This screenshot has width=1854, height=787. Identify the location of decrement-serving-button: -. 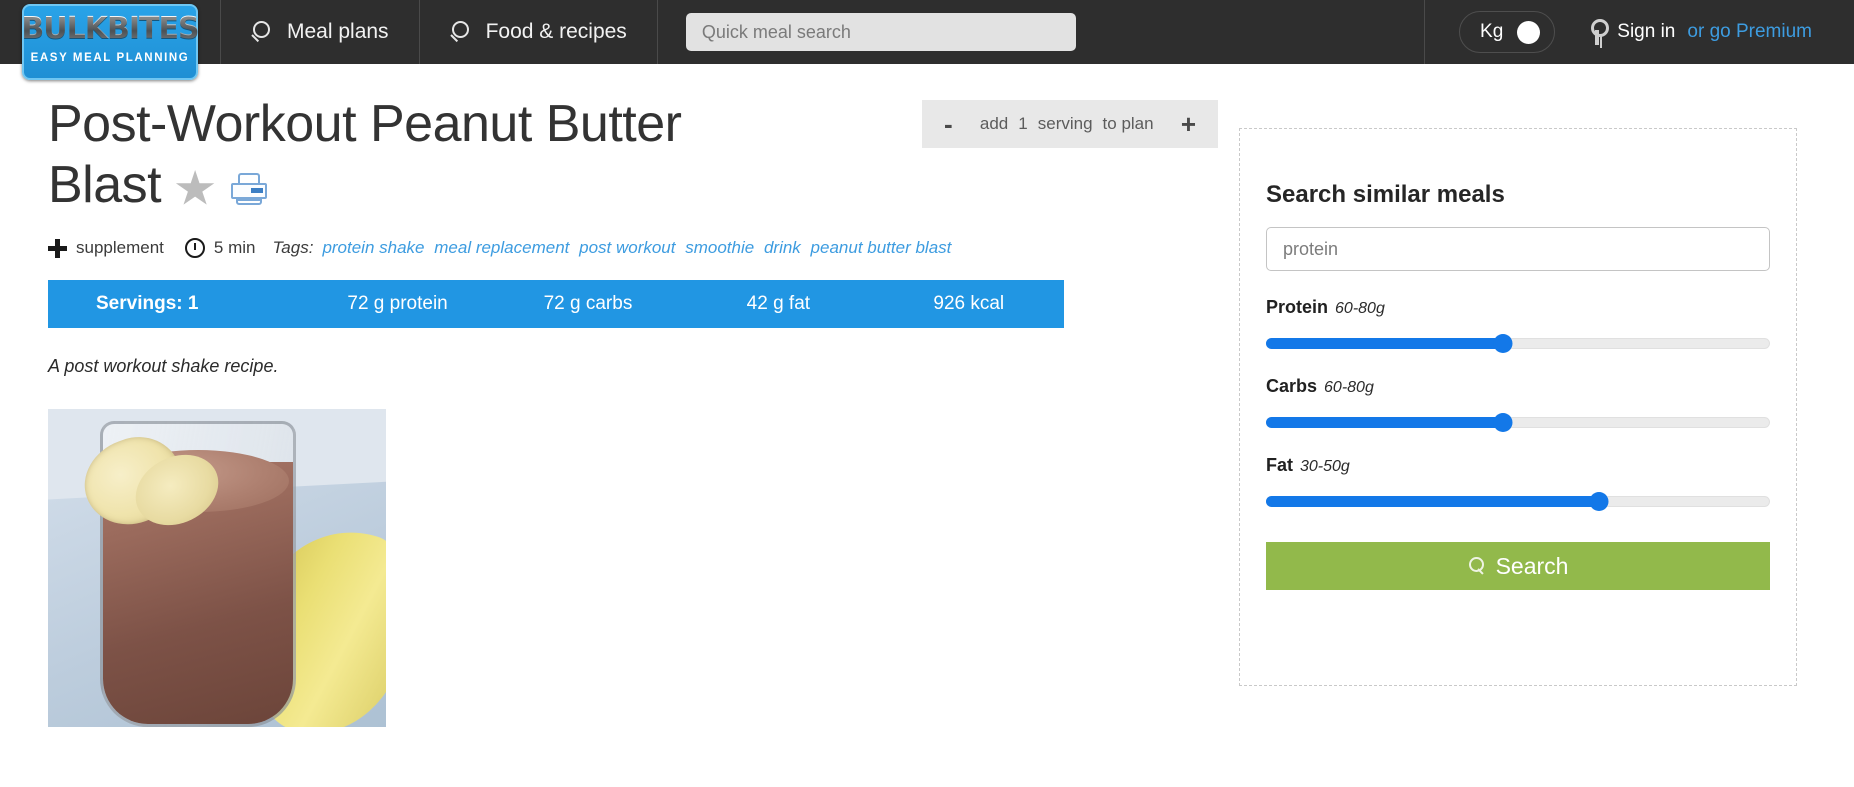
(948, 124).